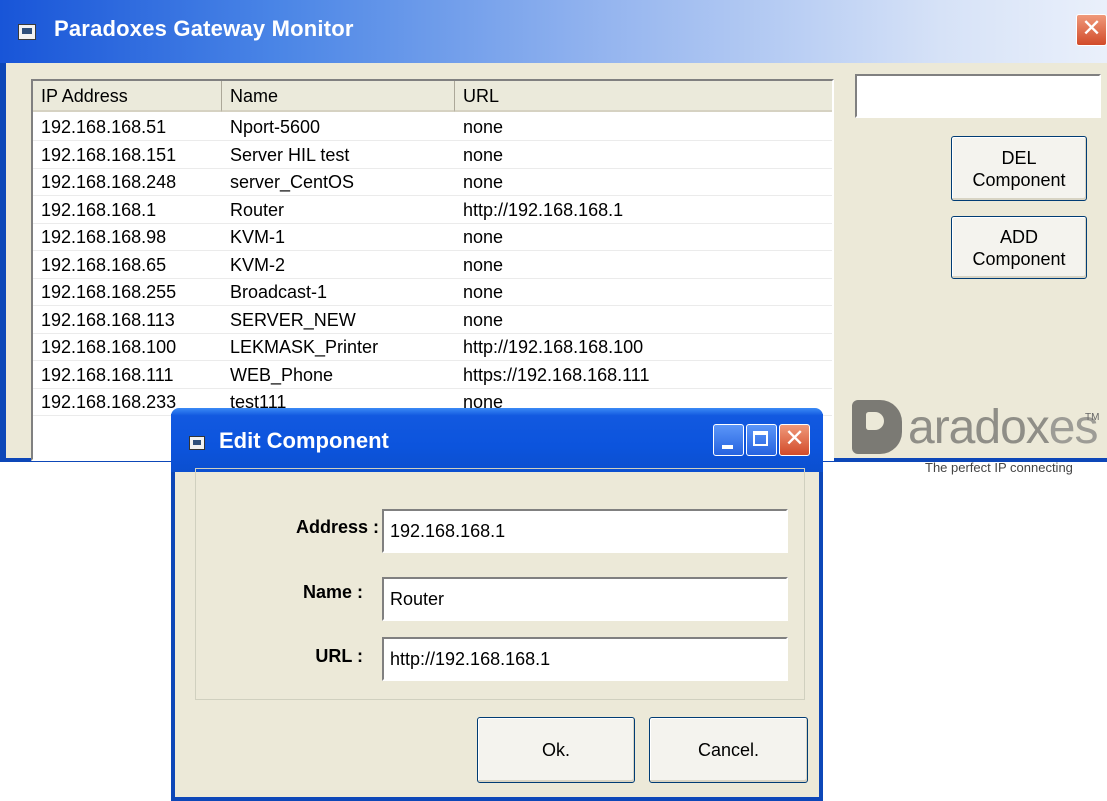 This screenshot has height=801, width=1107. What do you see at coordinates (1019, 179) in the screenshot?
I see `del-button-label-line2: Component` at bounding box center [1019, 179].